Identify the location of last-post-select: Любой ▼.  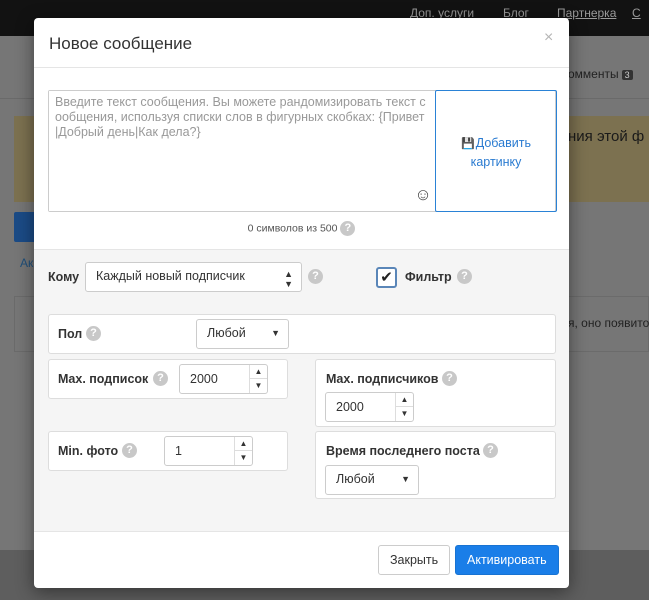
(372, 480).